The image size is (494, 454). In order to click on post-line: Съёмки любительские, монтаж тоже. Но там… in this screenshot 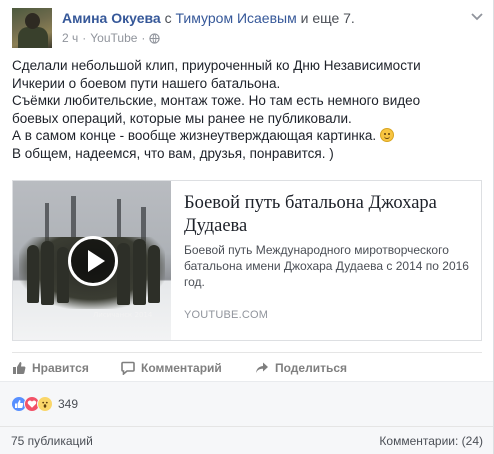, I will do `click(216, 101)`.